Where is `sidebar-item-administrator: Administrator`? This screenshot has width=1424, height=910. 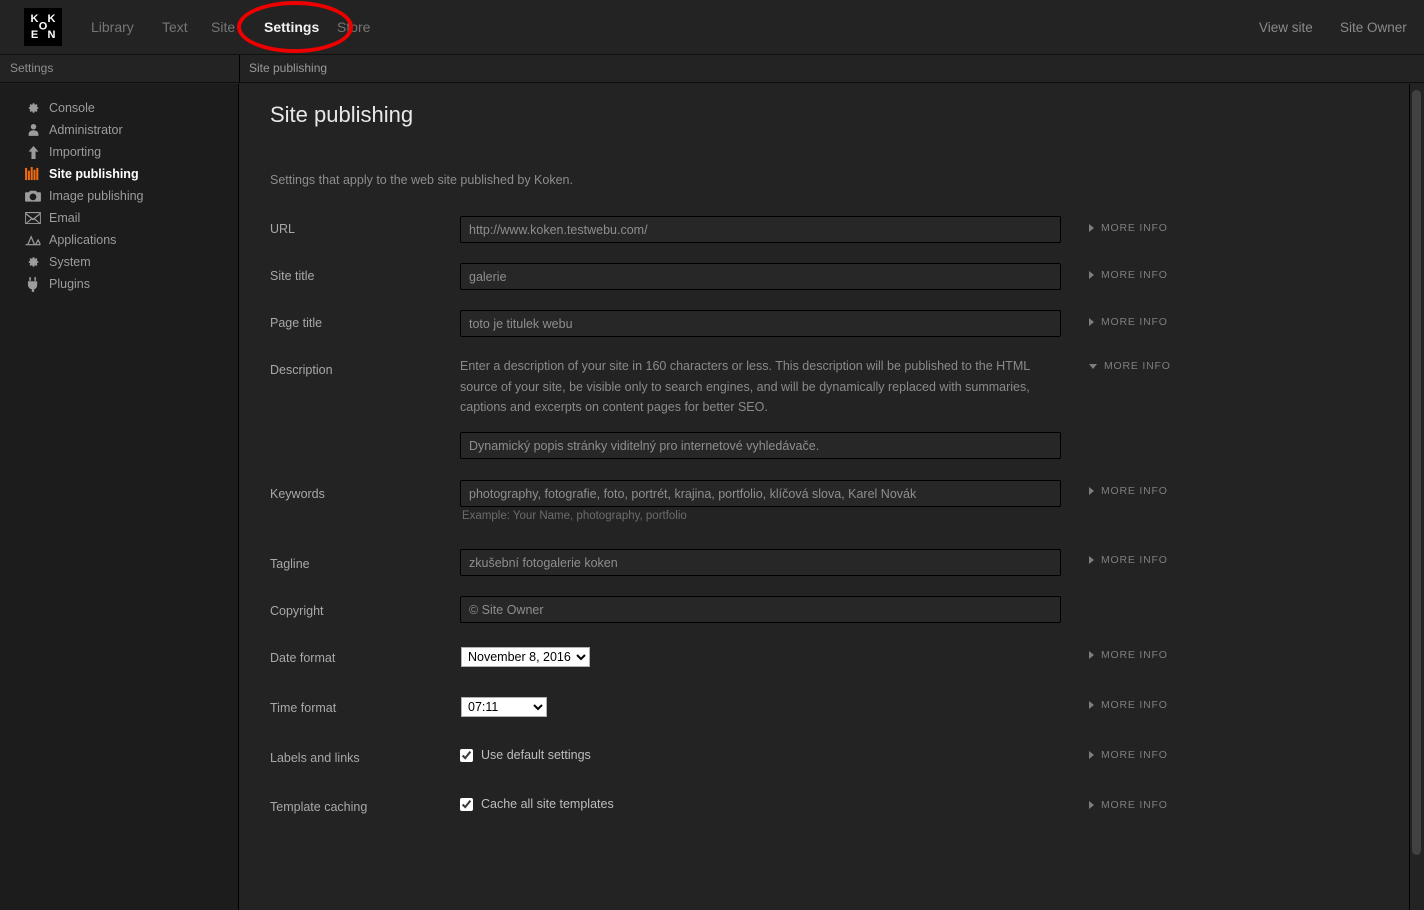 sidebar-item-administrator: Administrator is located at coordinates (119, 130).